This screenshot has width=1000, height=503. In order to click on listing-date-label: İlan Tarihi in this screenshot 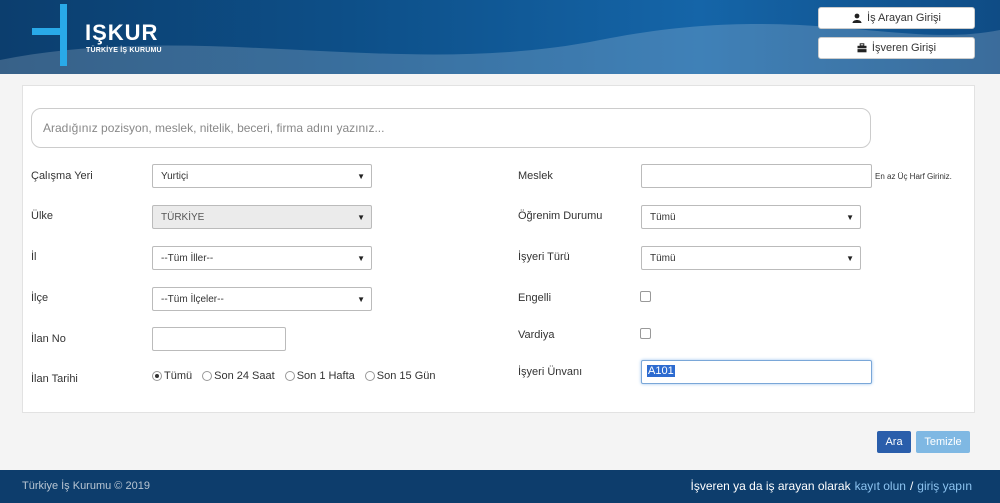, I will do `click(54, 379)`.